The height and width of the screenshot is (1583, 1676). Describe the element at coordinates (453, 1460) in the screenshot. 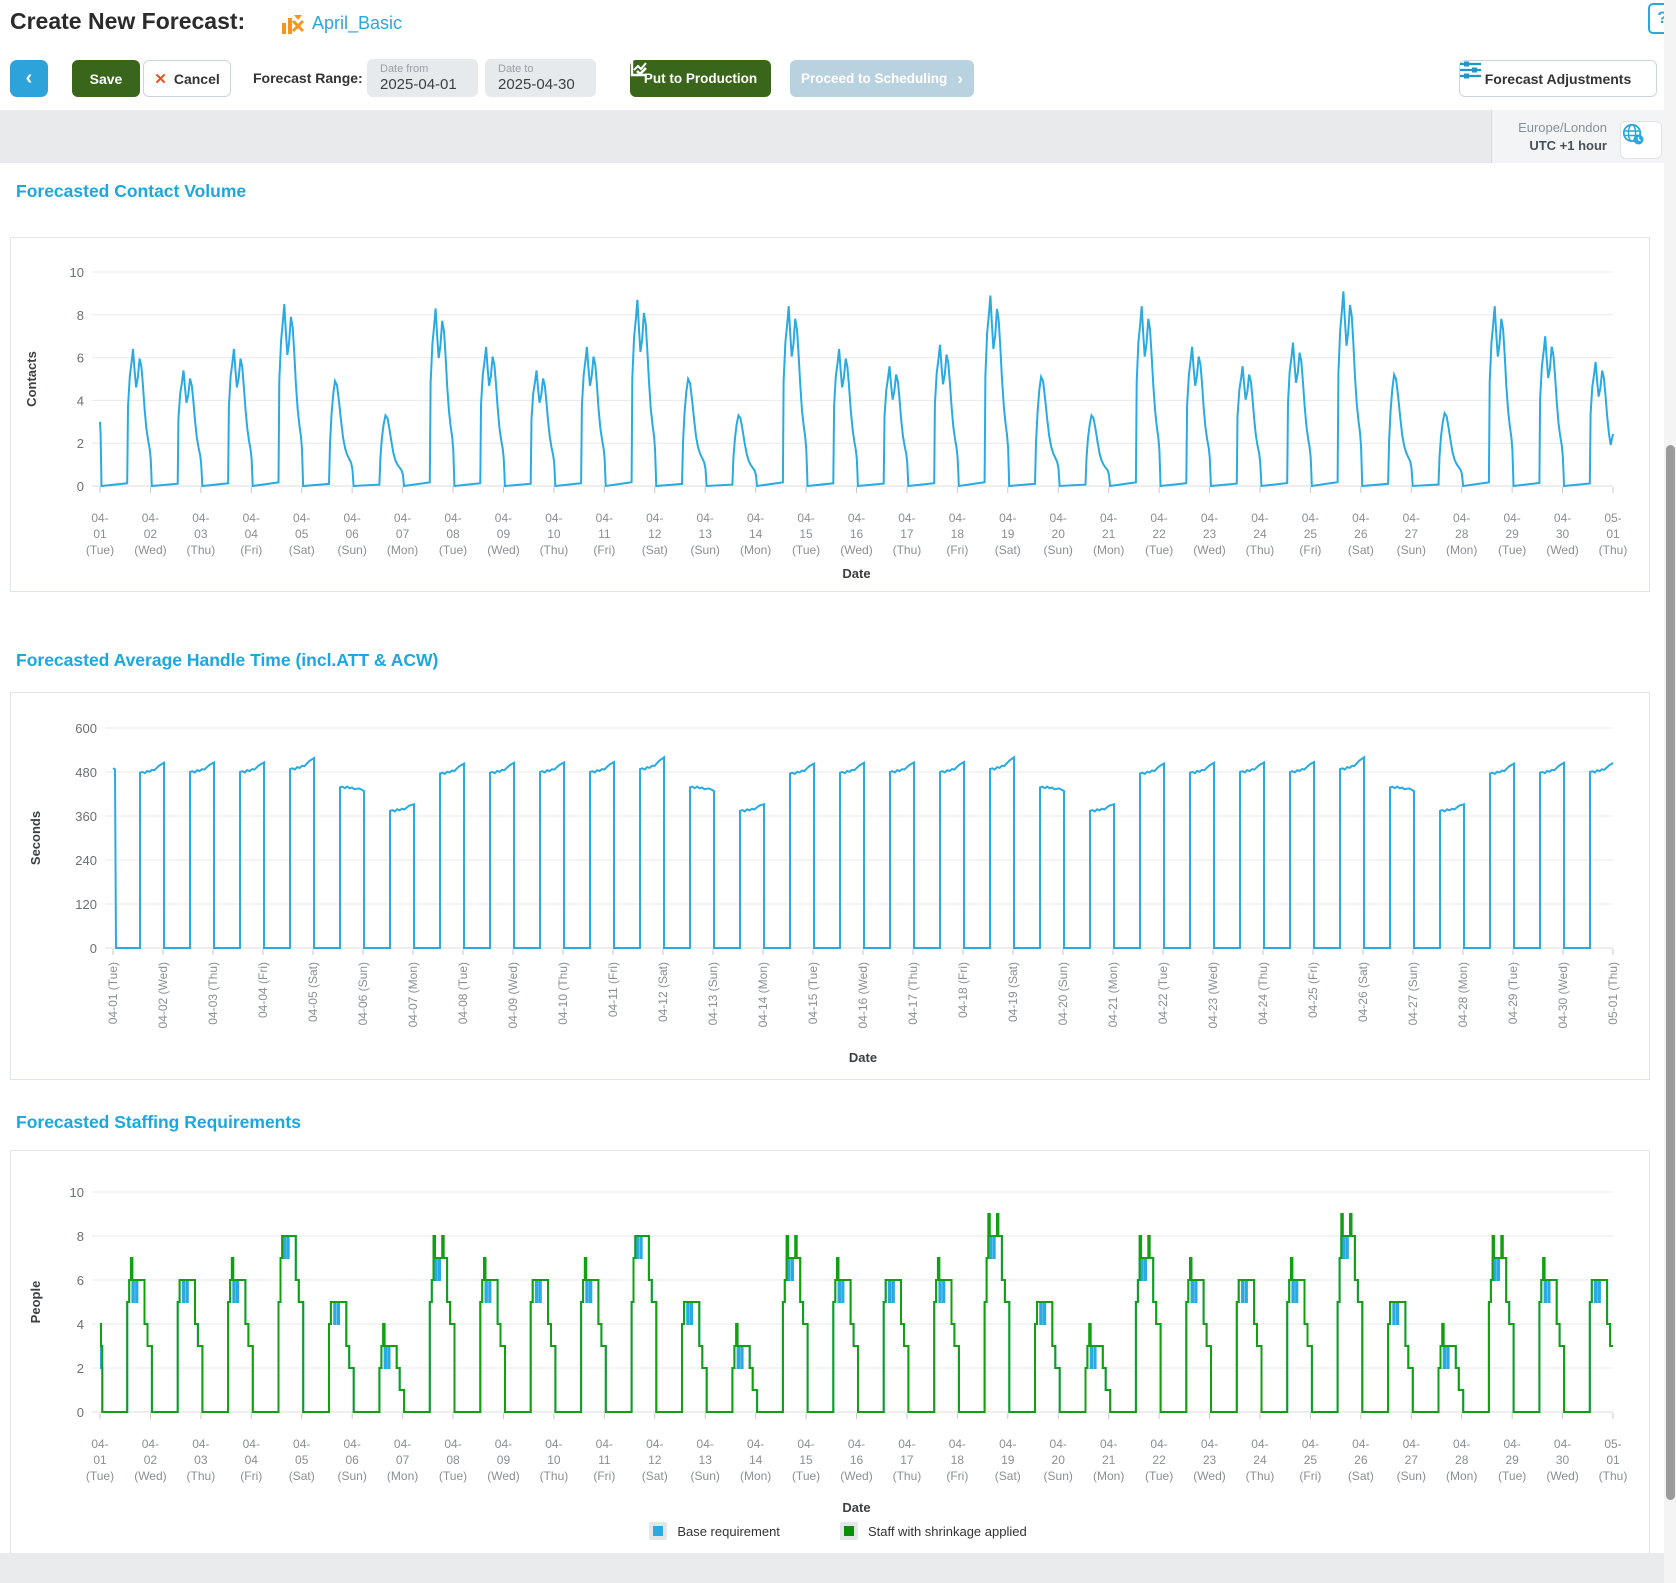

I see `svg-text:04-08(Tue): 04-08 (Tue)` at that location.